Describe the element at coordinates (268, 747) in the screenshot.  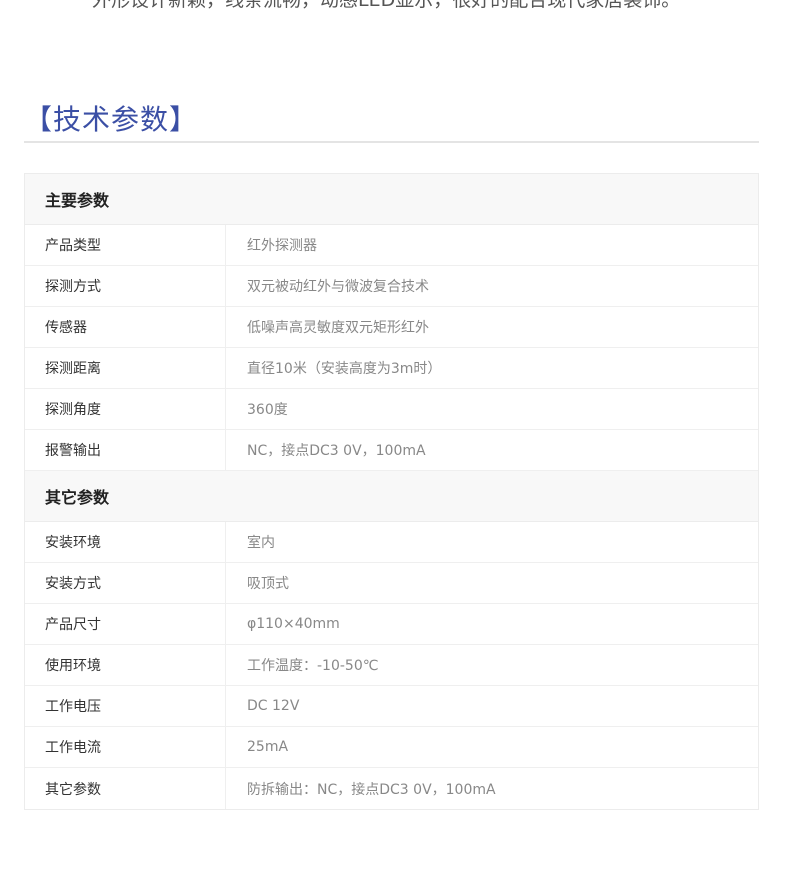
I see `row-value: 25mA` at that location.